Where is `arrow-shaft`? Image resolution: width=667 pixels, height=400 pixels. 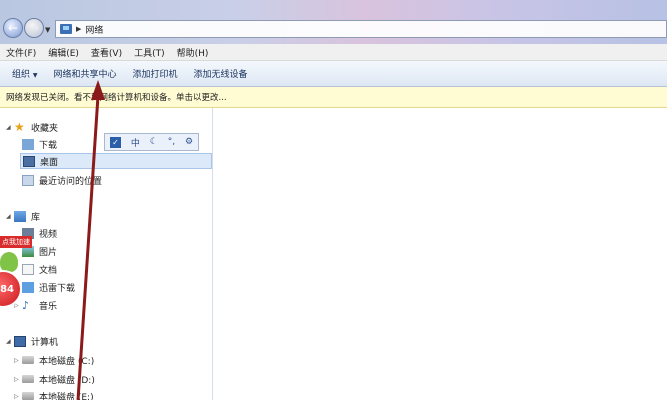 arrow-shaft is located at coordinates (88, 247).